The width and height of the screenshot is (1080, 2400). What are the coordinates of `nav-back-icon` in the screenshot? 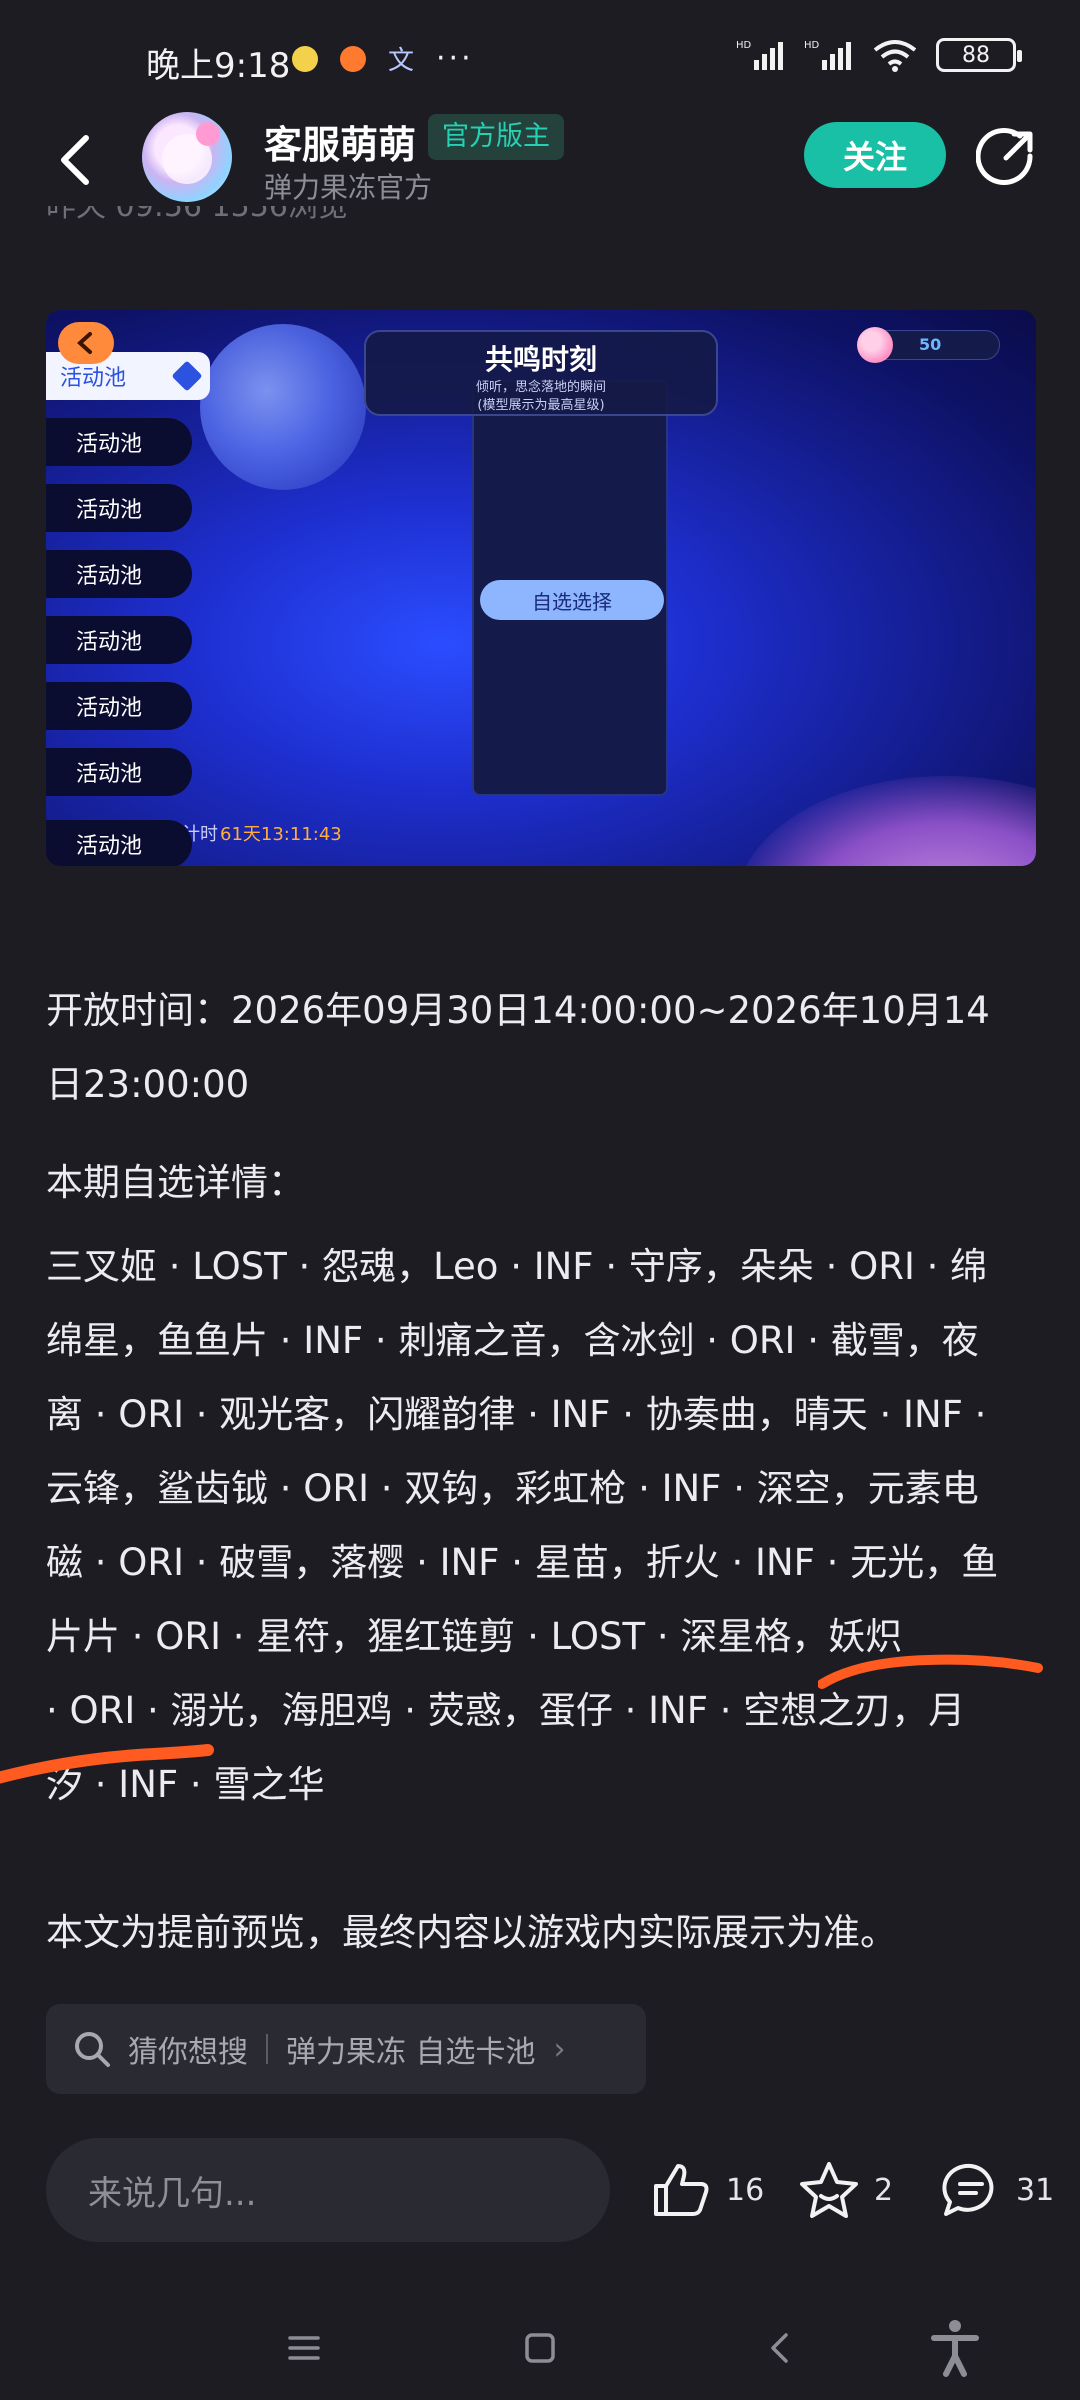 It's located at (780, 2348).